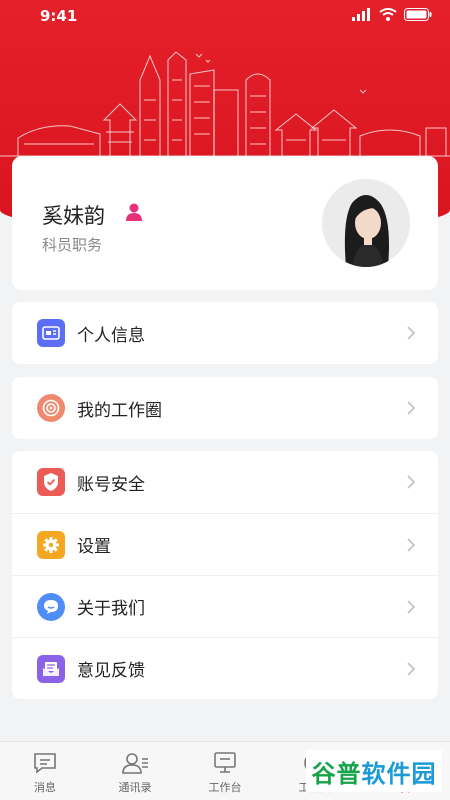  What do you see at coordinates (111, 335) in the screenshot?
I see `menu-item-label: 个人信息` at bounding box center [111, 335].